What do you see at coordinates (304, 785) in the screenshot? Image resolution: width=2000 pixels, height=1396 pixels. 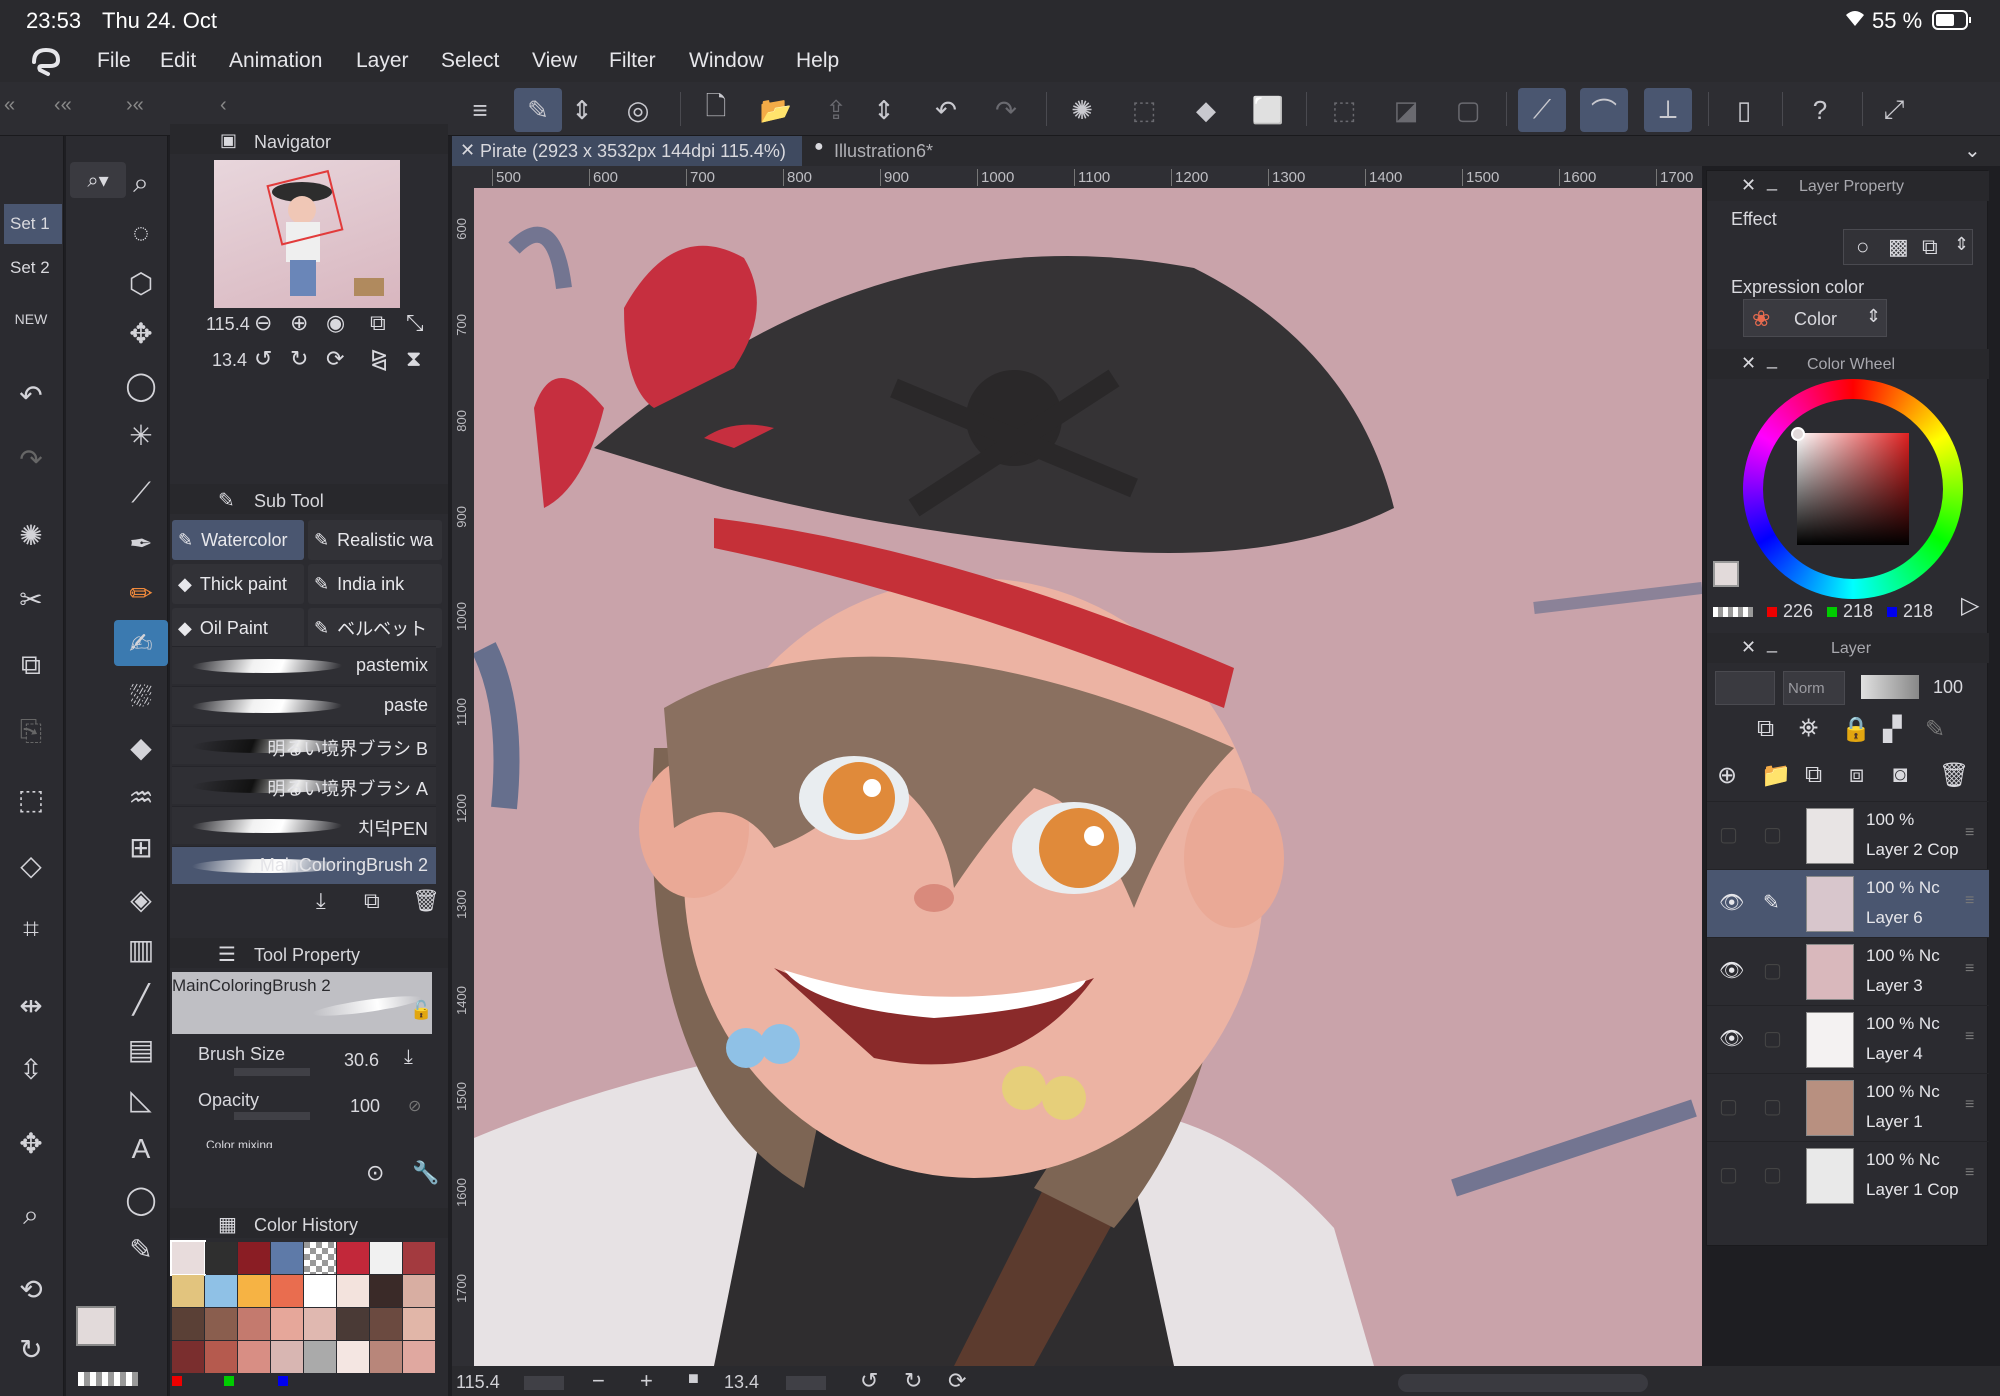 I see `brush-bright-border-a: 明るい境界ブラシ A` at bounding box center [304, 785].